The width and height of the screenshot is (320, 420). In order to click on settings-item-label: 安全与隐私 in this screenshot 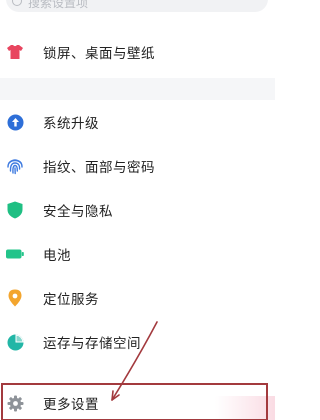, I will do `click(78, 212)`.